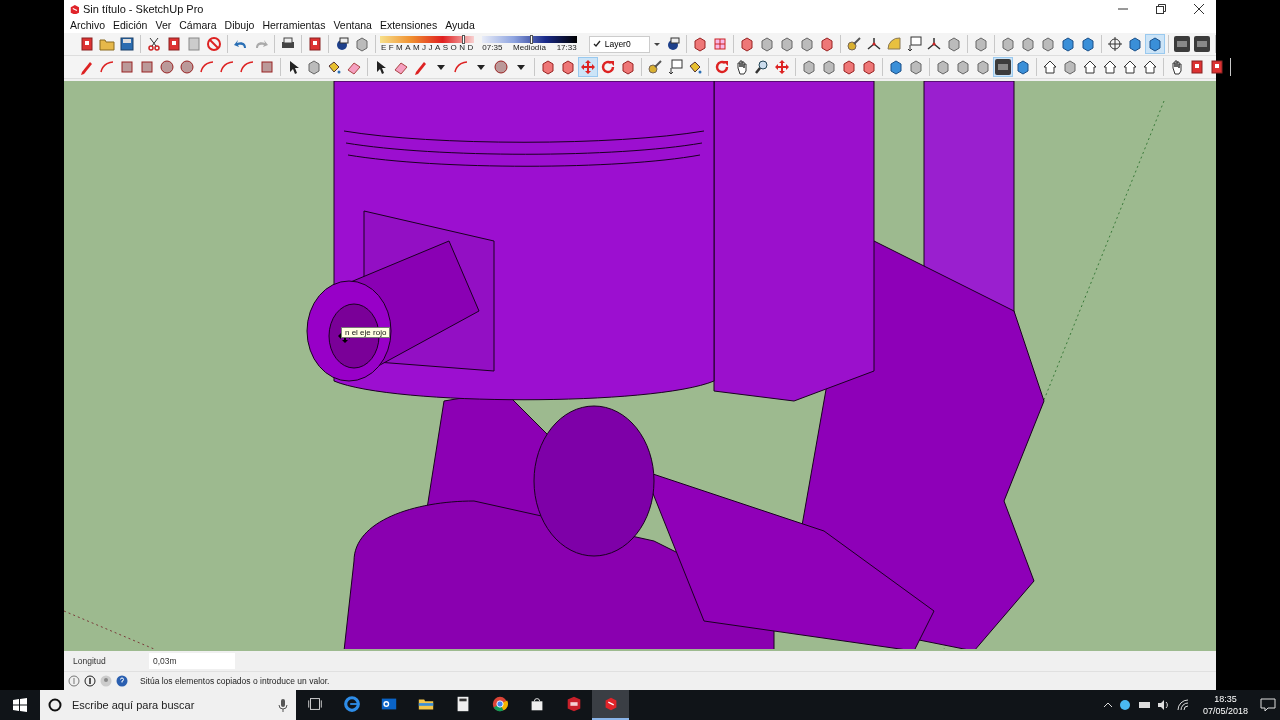  What do you see at coordinates (894, 44) in the screenshot?
I see `protractor-icon` at bounding box center [894, 44].